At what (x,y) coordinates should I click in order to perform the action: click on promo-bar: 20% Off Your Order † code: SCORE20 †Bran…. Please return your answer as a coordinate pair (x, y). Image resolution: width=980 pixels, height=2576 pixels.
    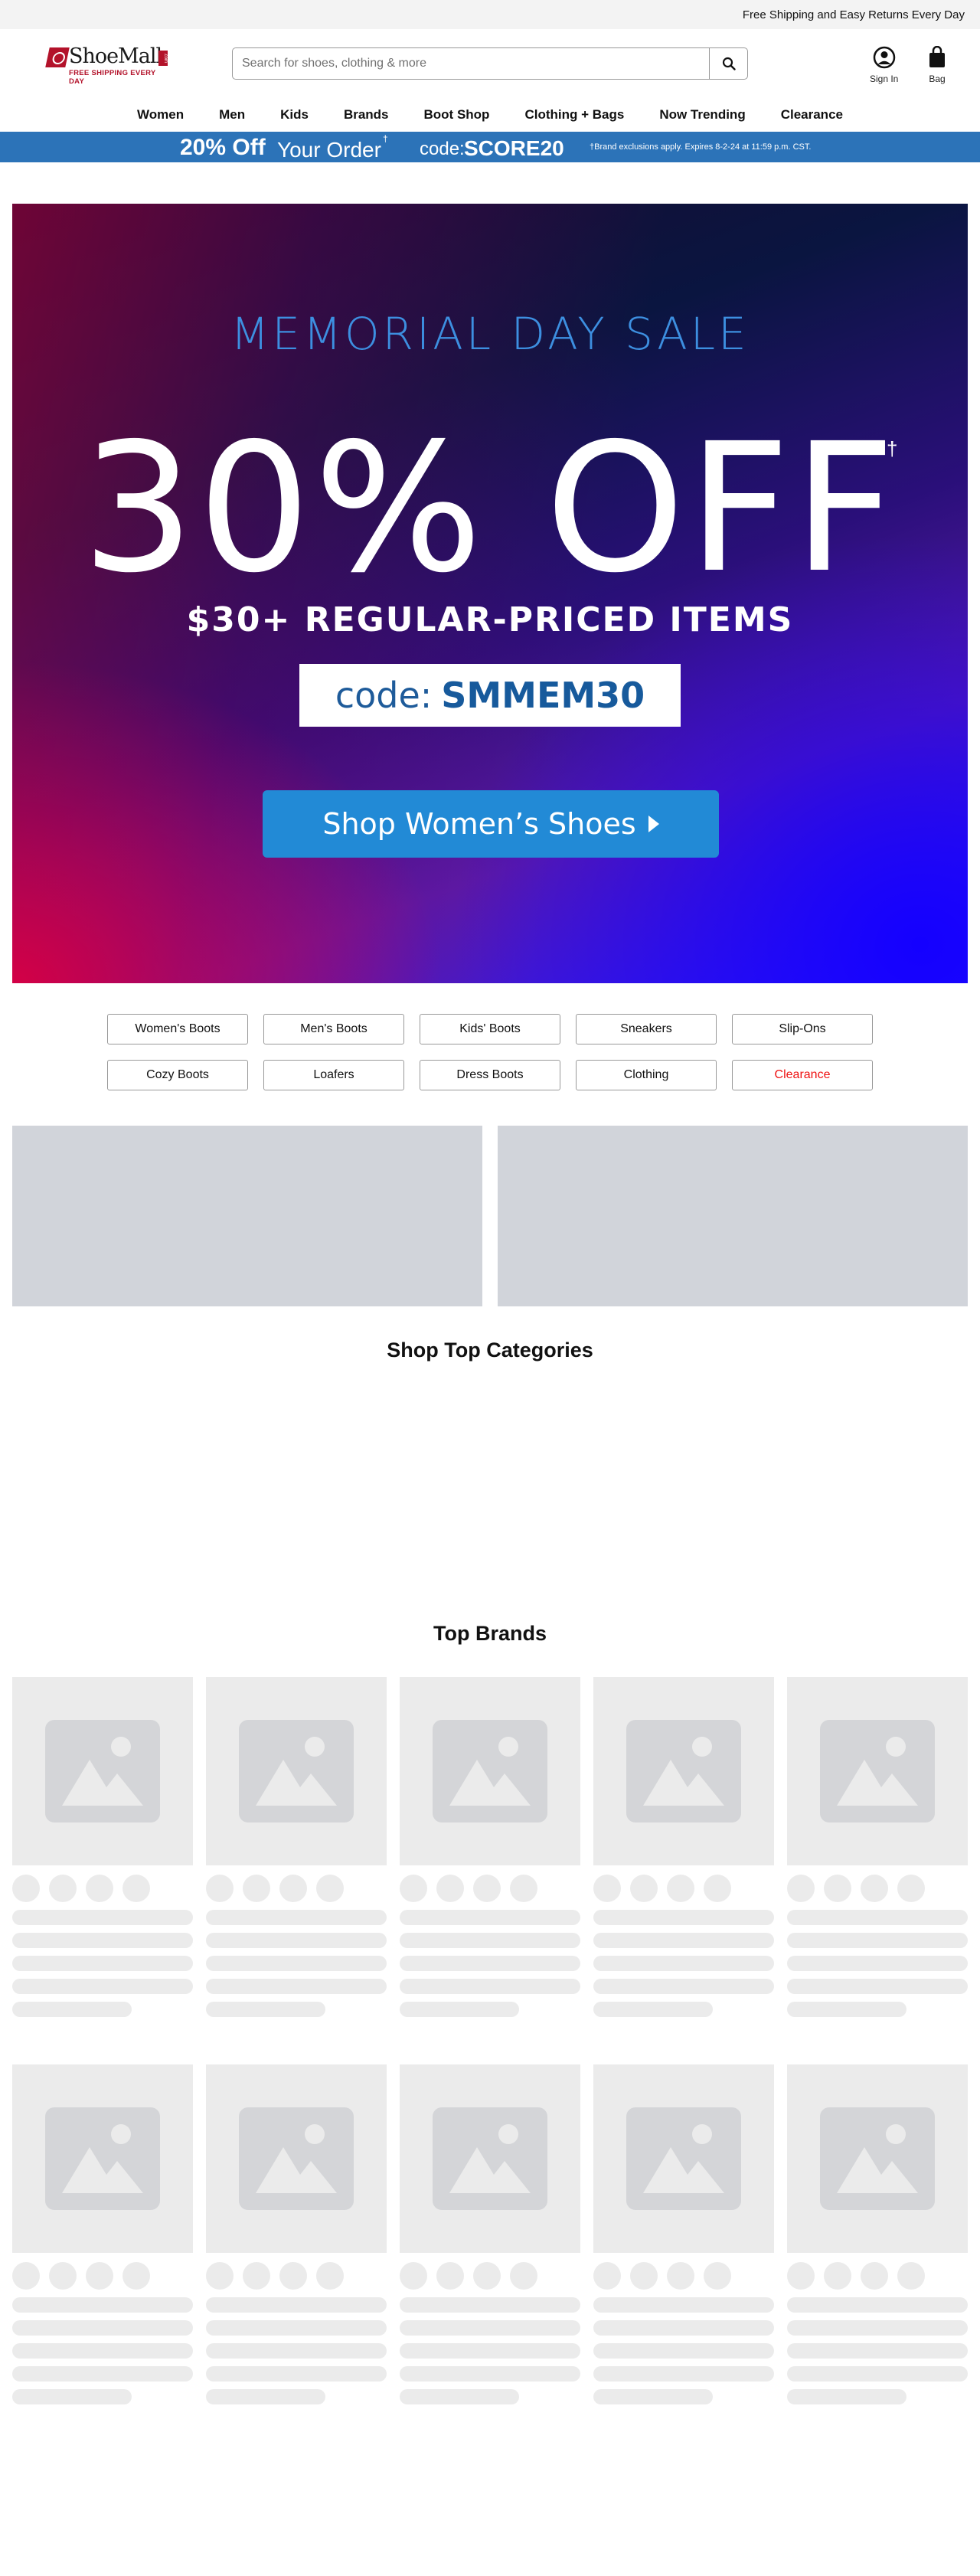
    Looking at the image, I should click on (490, 147).